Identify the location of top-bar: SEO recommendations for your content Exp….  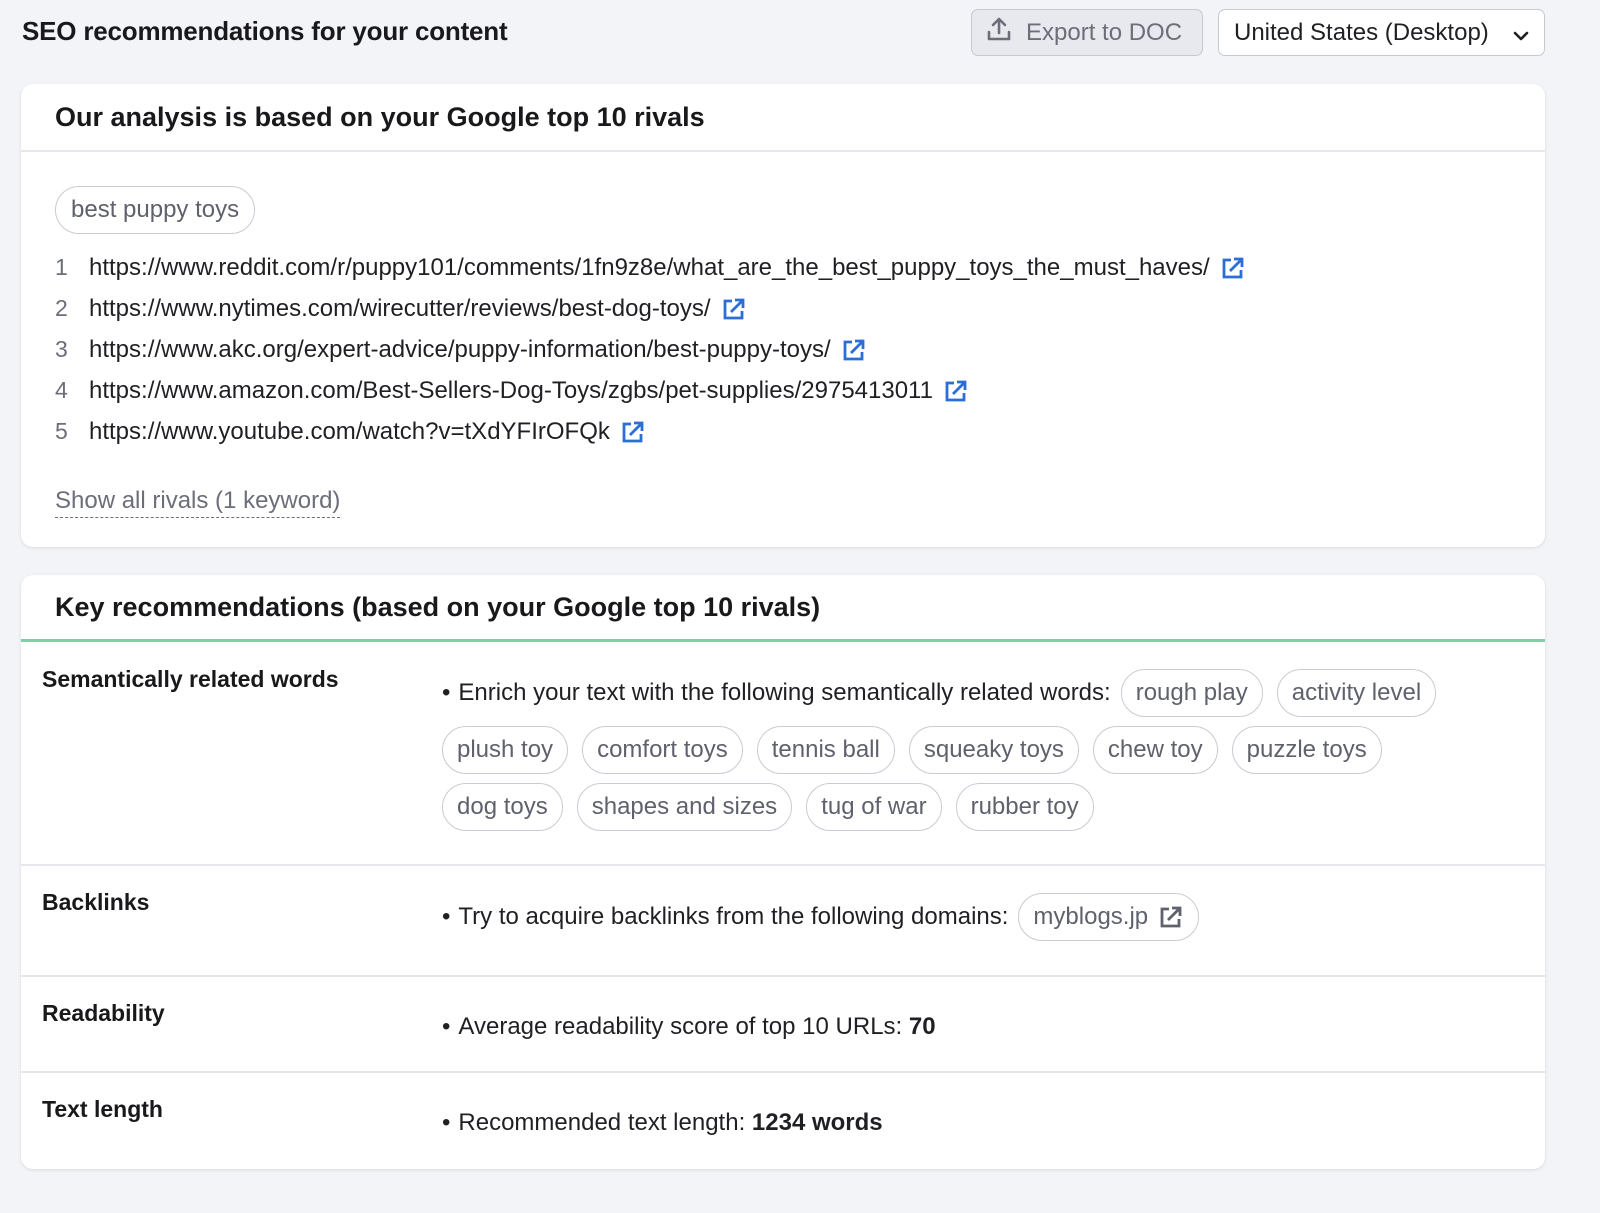
(800, 33).